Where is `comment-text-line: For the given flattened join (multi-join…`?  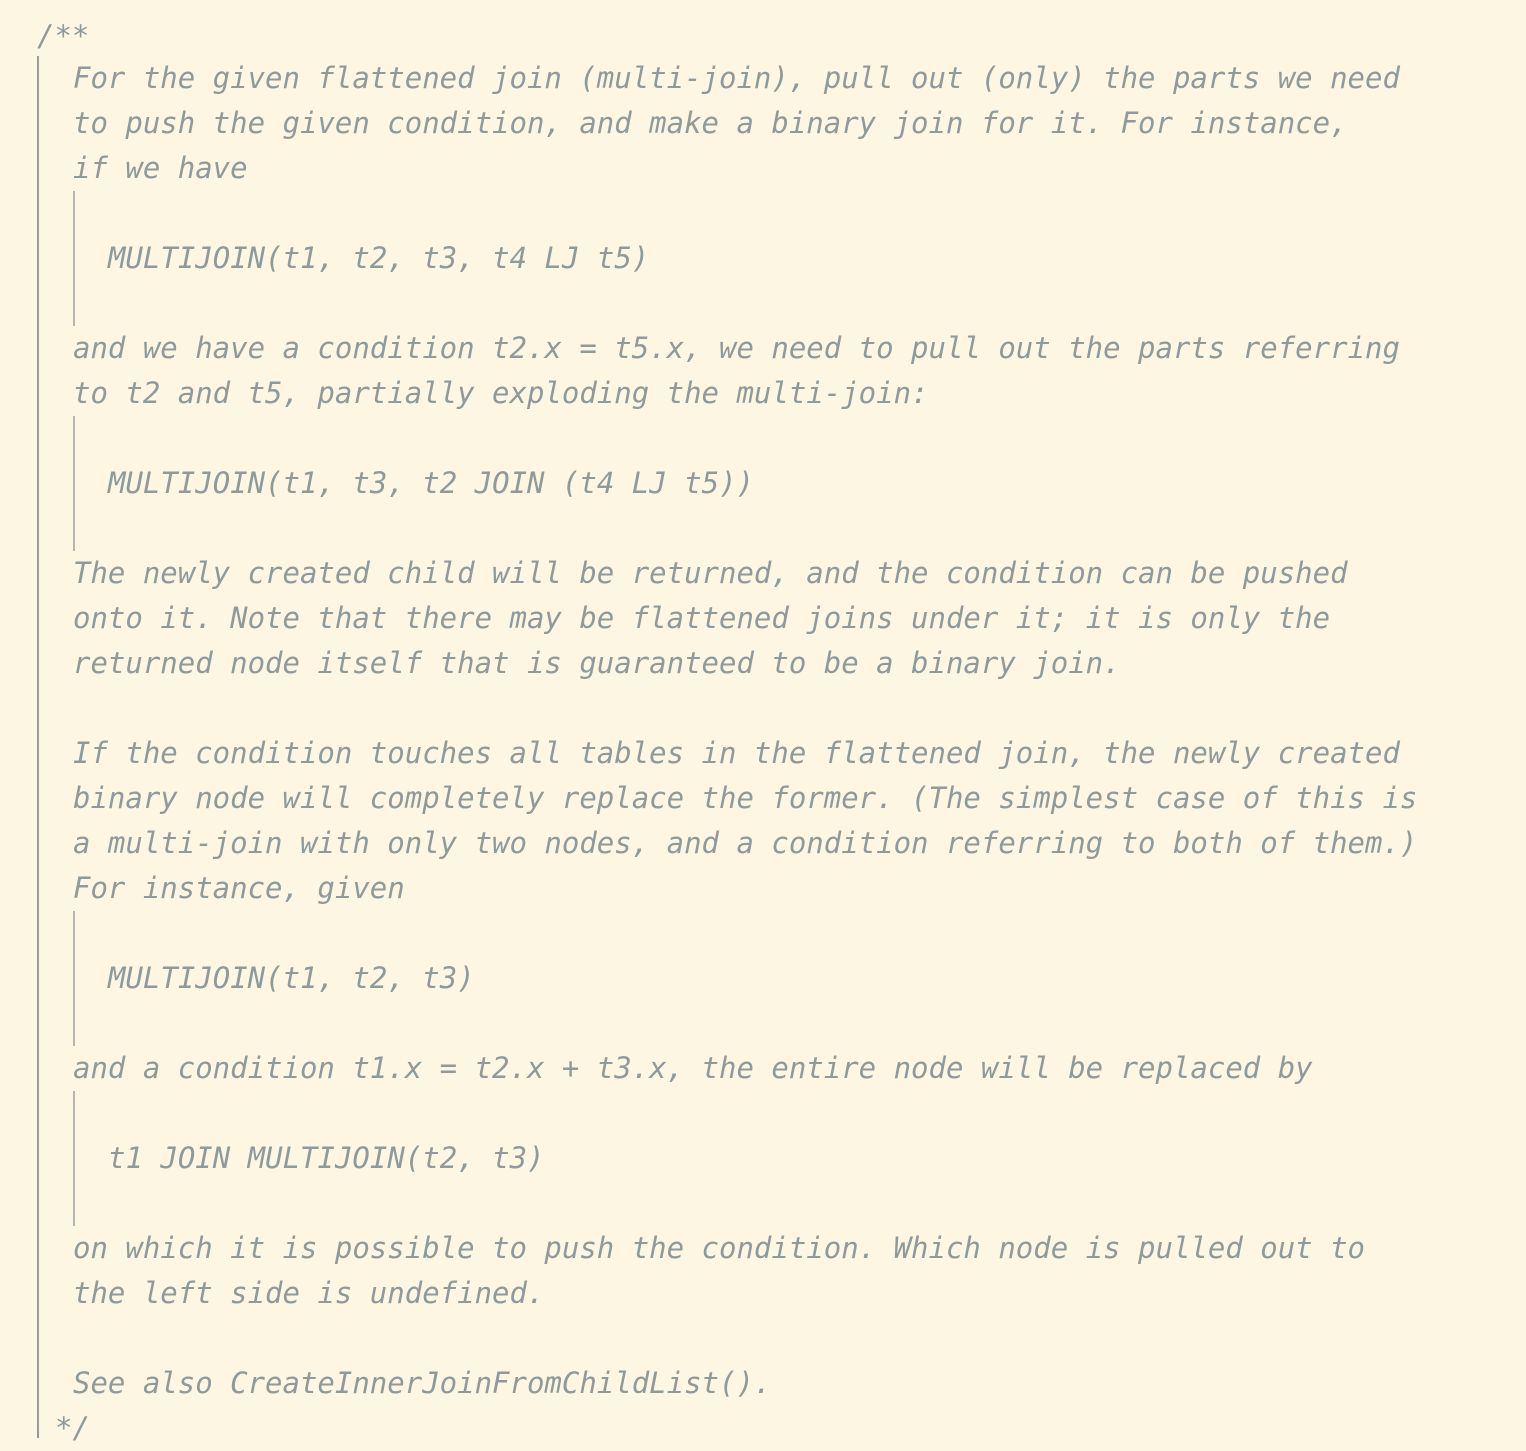 comment-text-line: For the given flattened join (multi-join… is located at coordinates (736, 78).